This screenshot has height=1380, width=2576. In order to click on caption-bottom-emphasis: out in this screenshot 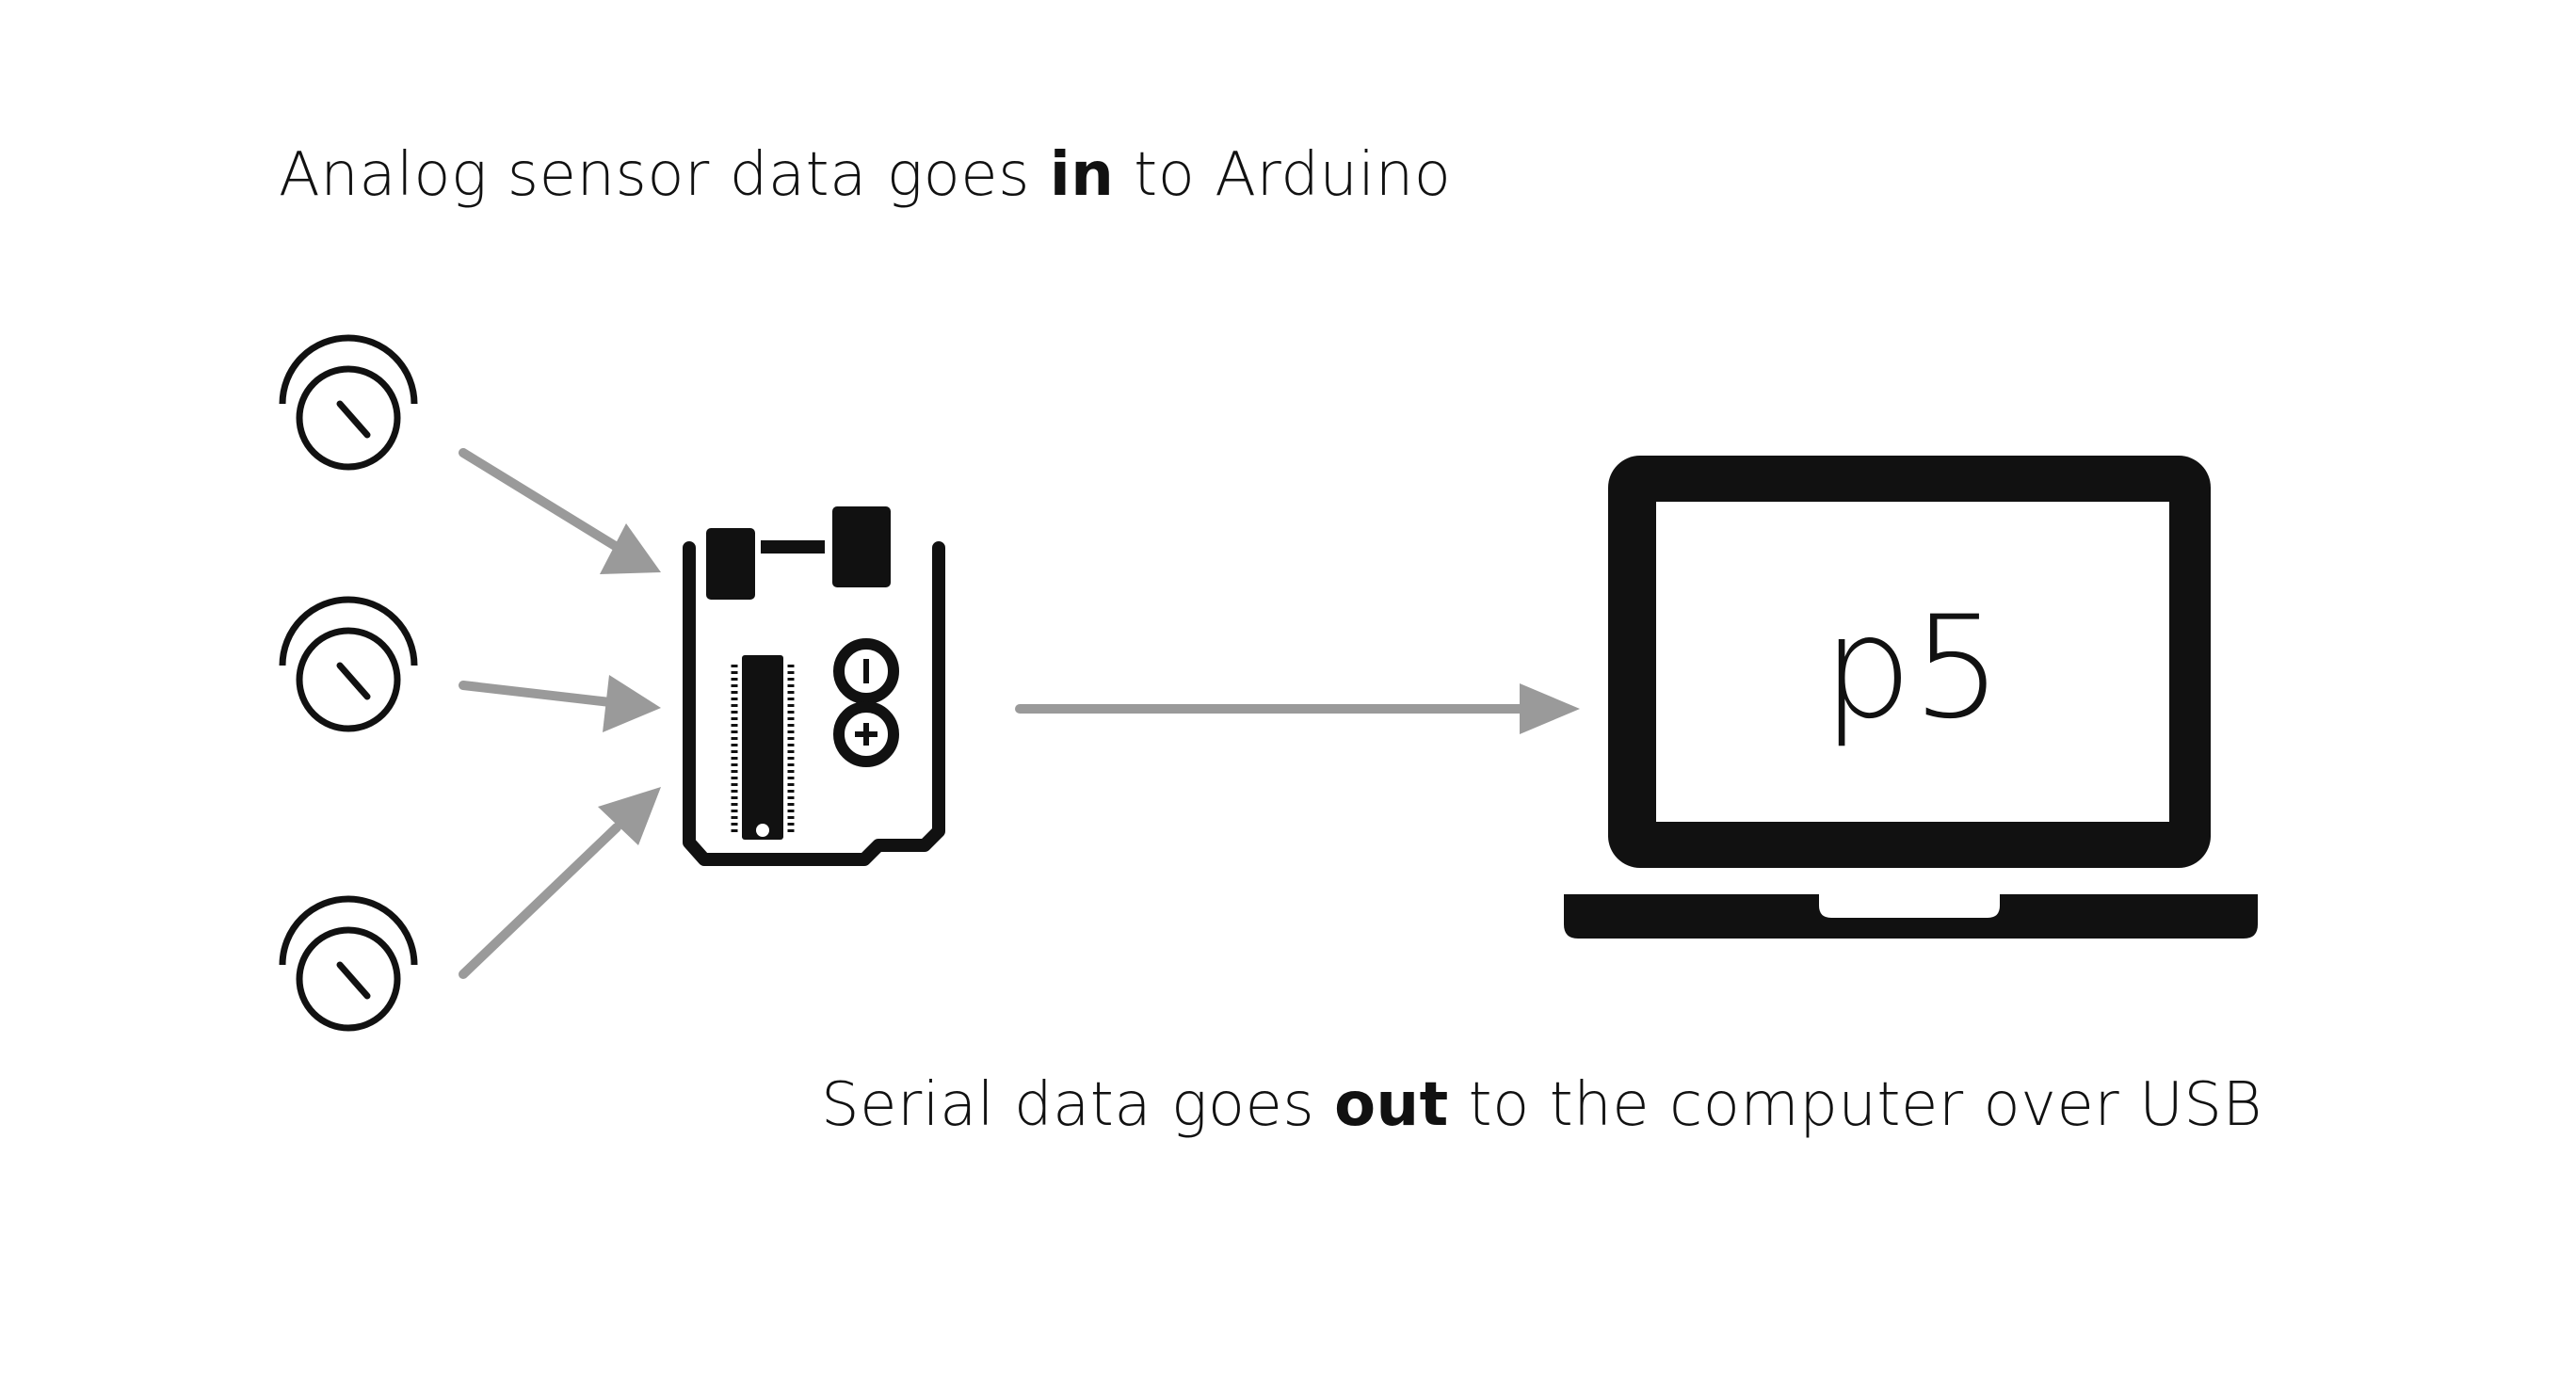, I will do `click(1391, 1105)`.